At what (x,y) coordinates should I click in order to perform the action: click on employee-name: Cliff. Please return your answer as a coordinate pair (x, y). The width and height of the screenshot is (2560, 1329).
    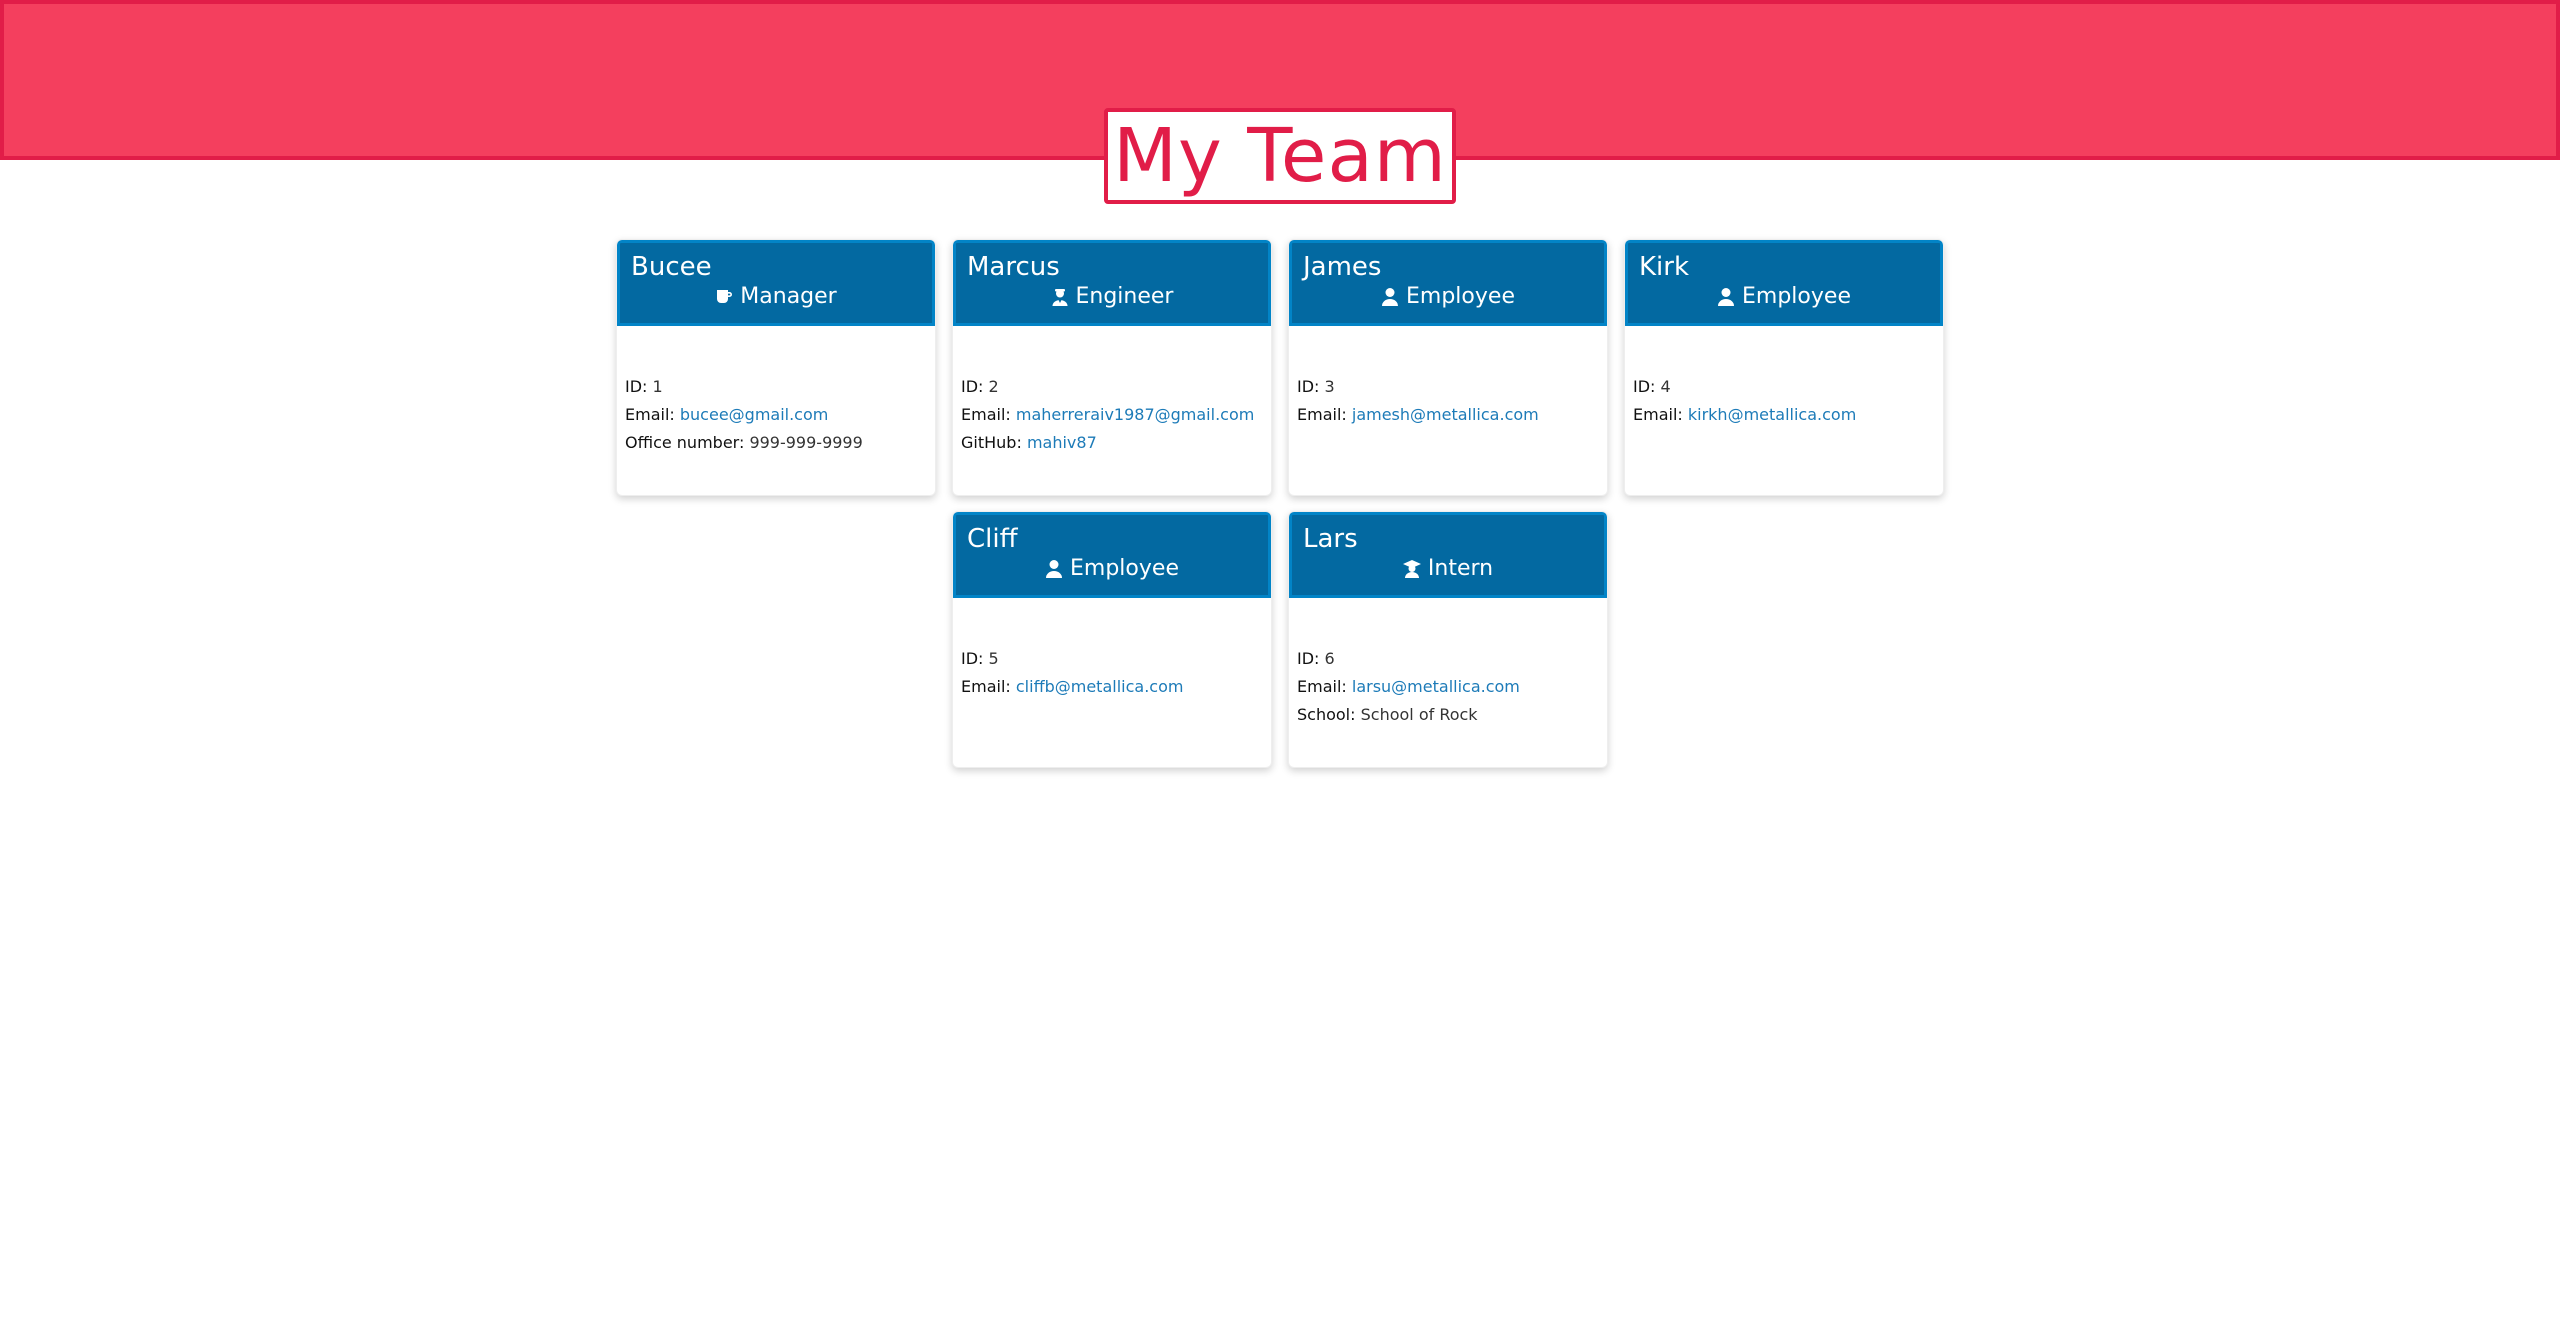
    Looking at the image, I should click on (992, 539).